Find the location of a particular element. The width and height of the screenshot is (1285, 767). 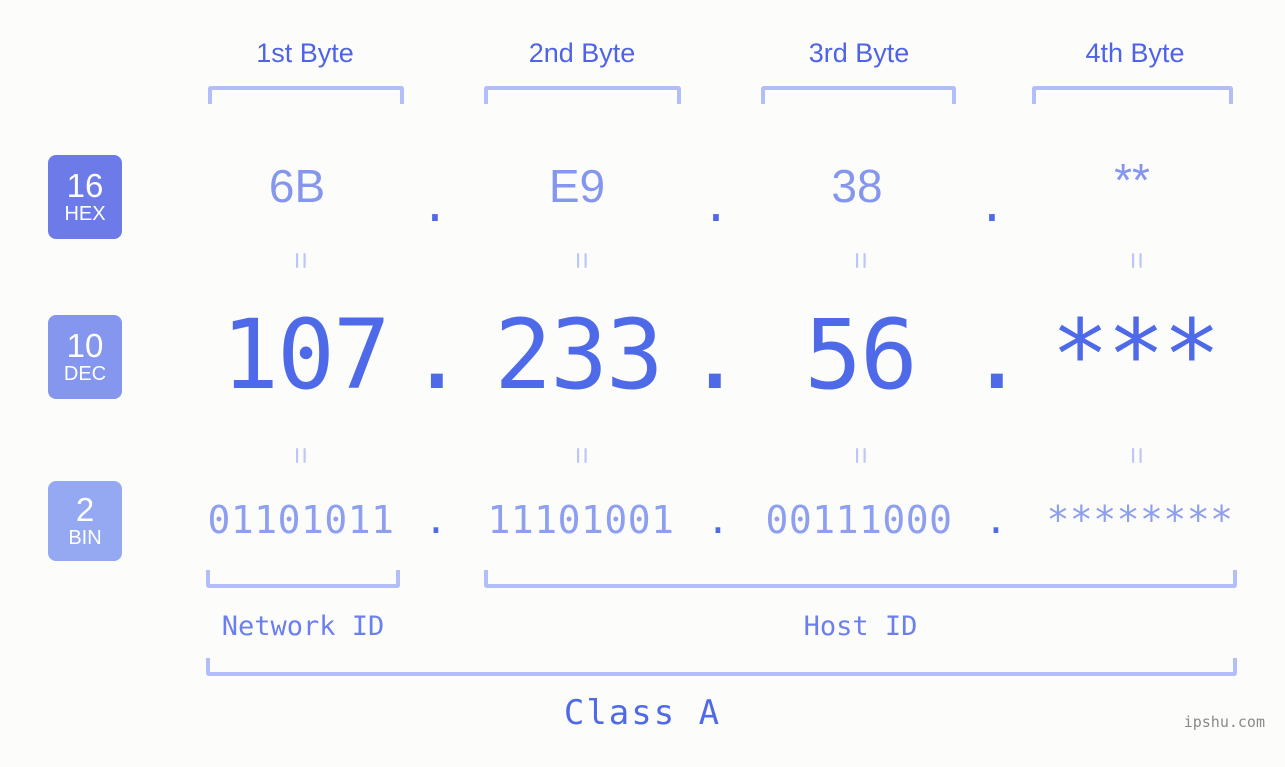

host-id-bracket is located at coordinates (860, 579).